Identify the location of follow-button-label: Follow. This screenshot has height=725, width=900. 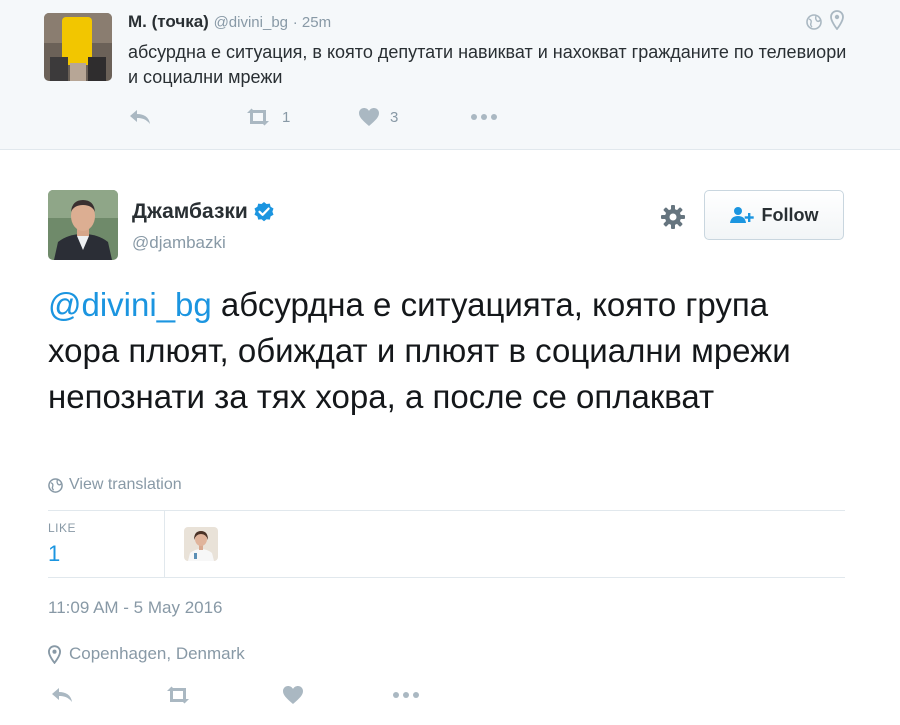
(790, 214).